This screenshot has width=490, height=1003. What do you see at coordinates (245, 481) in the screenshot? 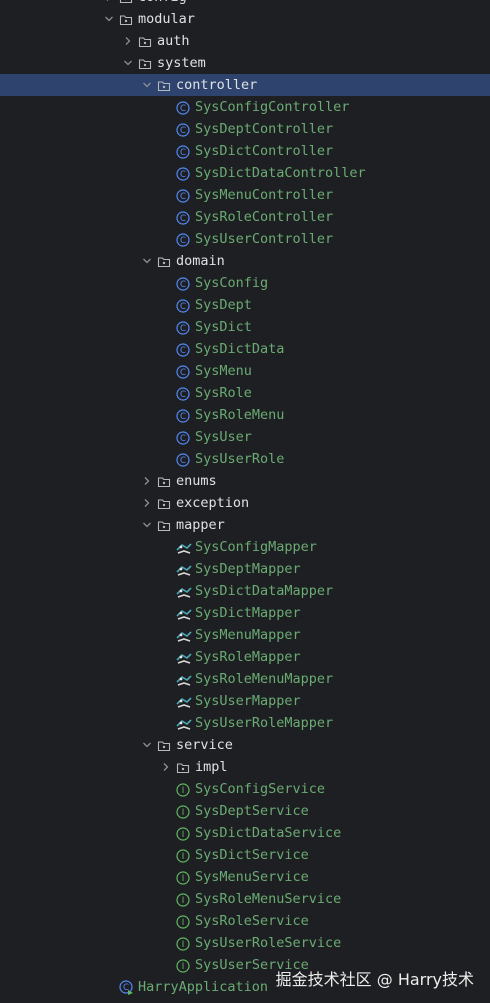
I see `tree-folder-enums: enums` at bounding box center [245, 481].